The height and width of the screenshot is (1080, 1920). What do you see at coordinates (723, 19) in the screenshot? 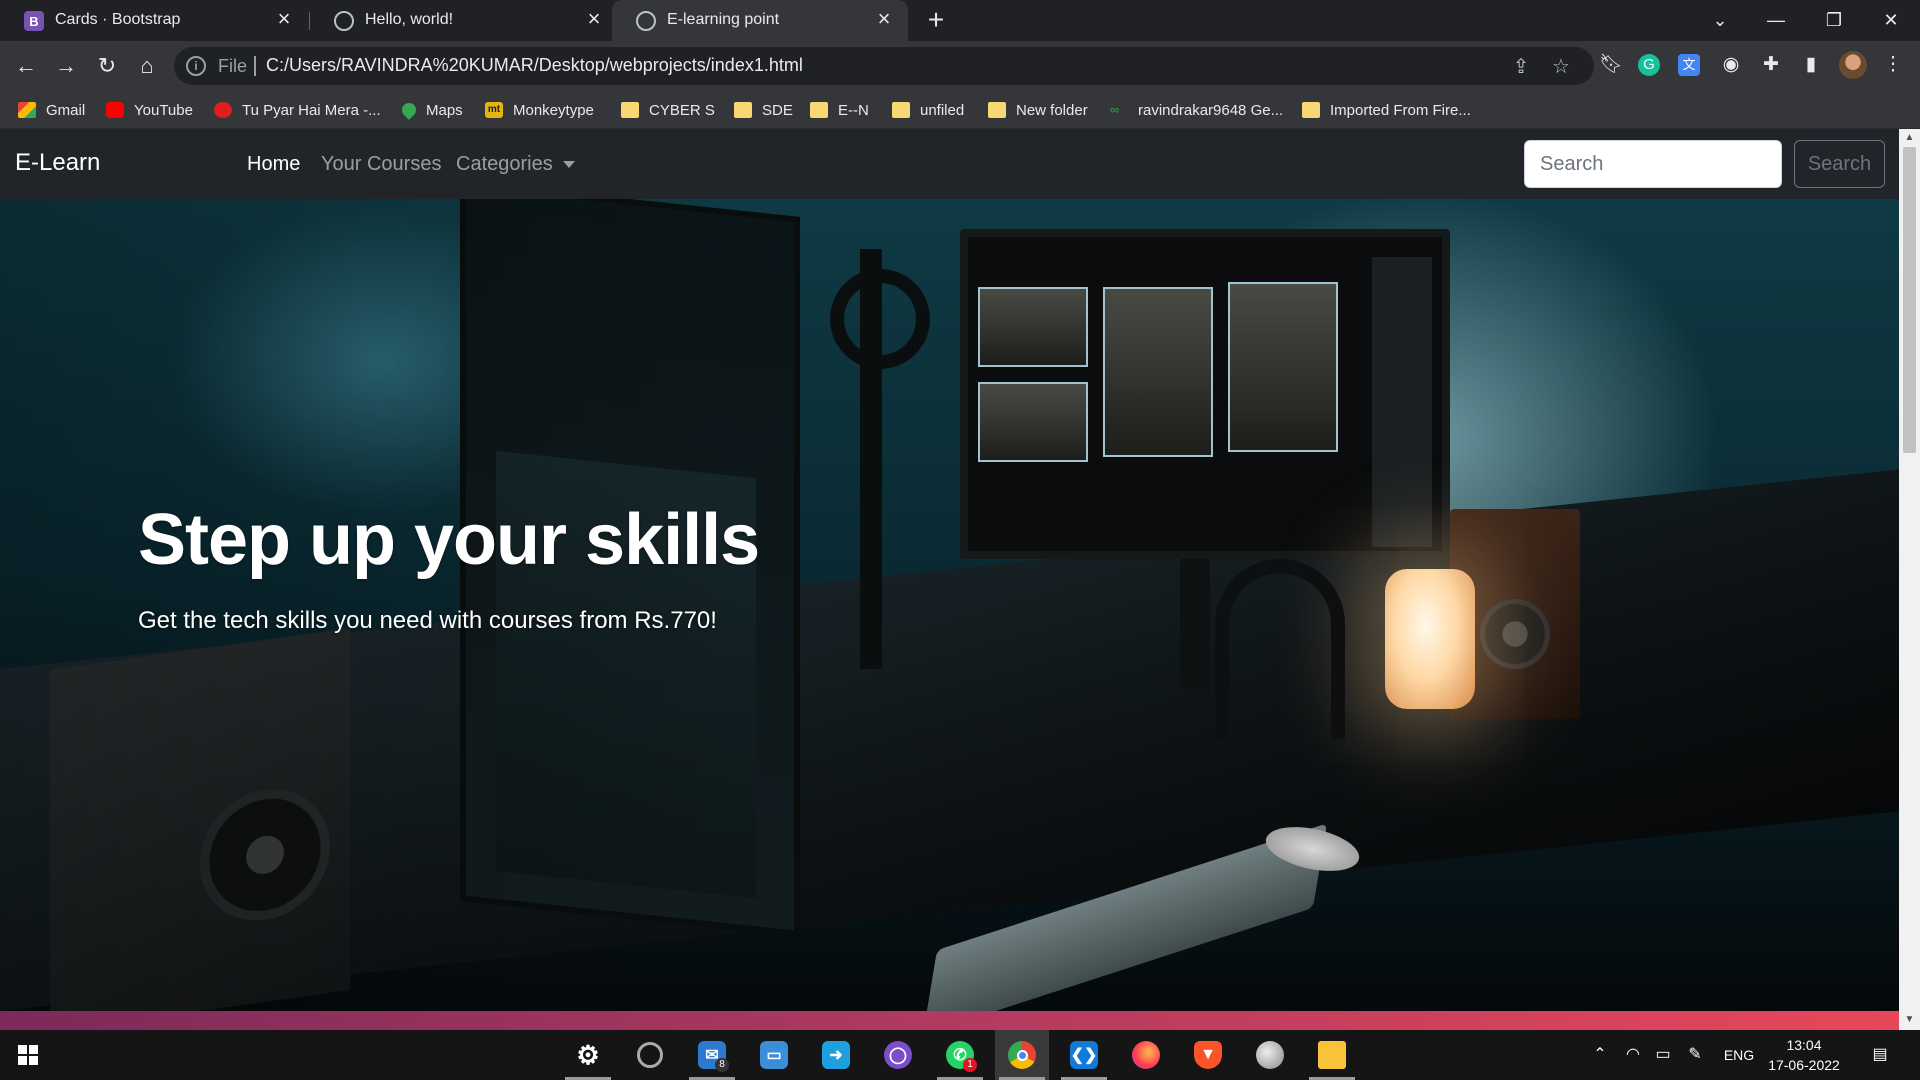
I see `tab-label: E-learning point` at bounding box center [723, 19].